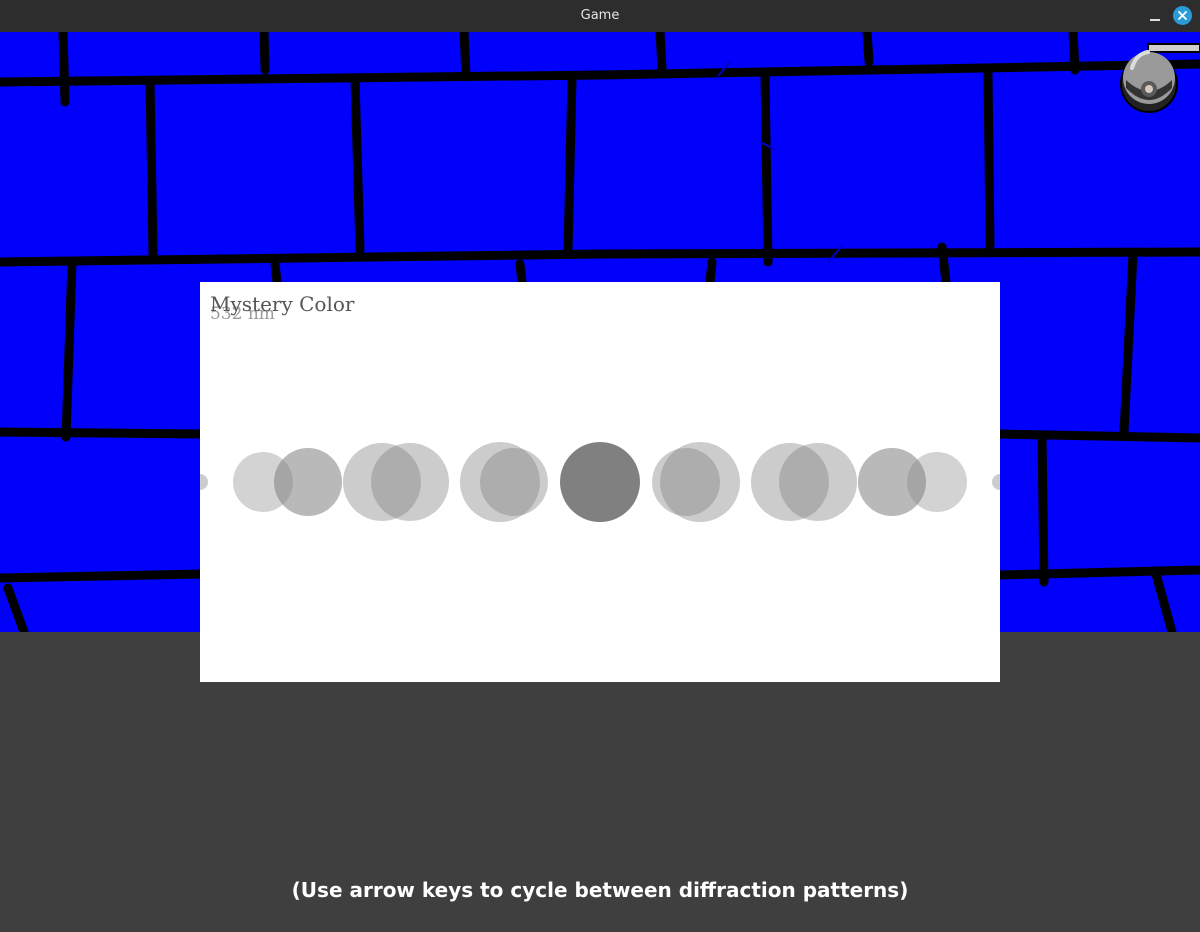  Describe the element at coordinates (700, 482) in the screenshot. I see `spot-right-1b` at that location.